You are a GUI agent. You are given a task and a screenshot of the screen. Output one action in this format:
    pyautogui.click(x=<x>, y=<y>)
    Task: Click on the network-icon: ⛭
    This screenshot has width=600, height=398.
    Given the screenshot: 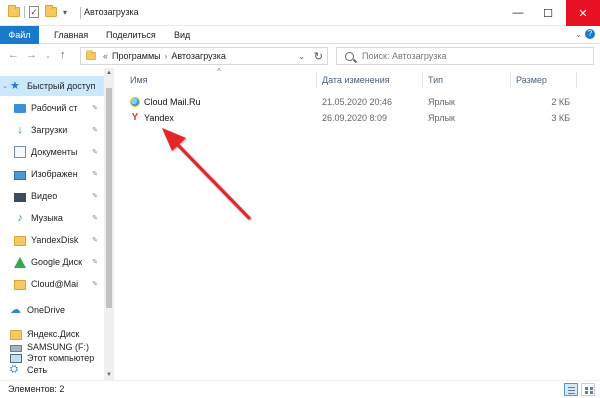 What is the action you would take?
    pyautogui.click(x=14, y=369)
    